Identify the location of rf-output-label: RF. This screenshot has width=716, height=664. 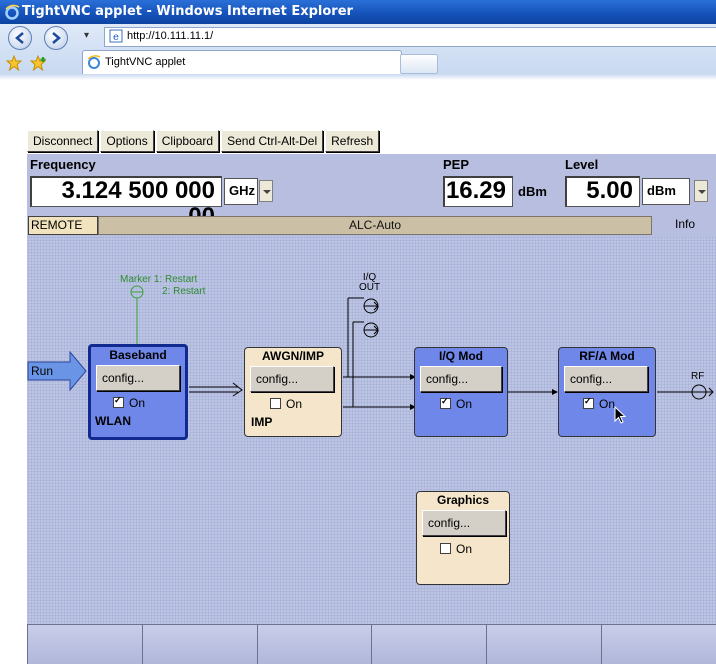
(698, 376).